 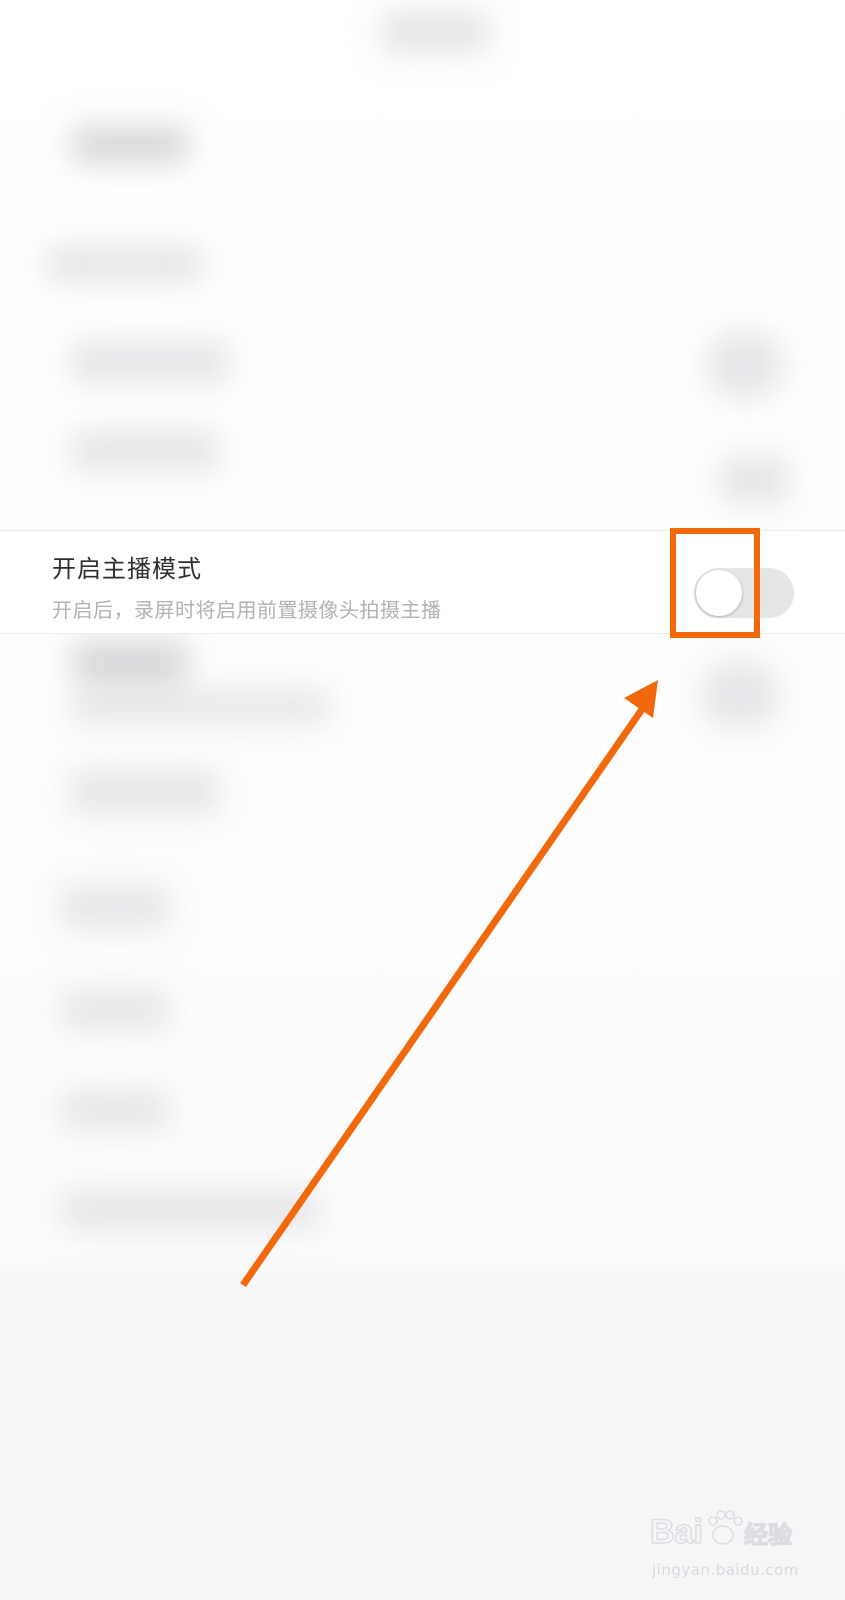 What do you see at coordinates (247, 610) in the screenshot?
I see `setting-description: 开启后，录屏时将启用前置摄像头拍摄主播` at bounding box center [247, 610].